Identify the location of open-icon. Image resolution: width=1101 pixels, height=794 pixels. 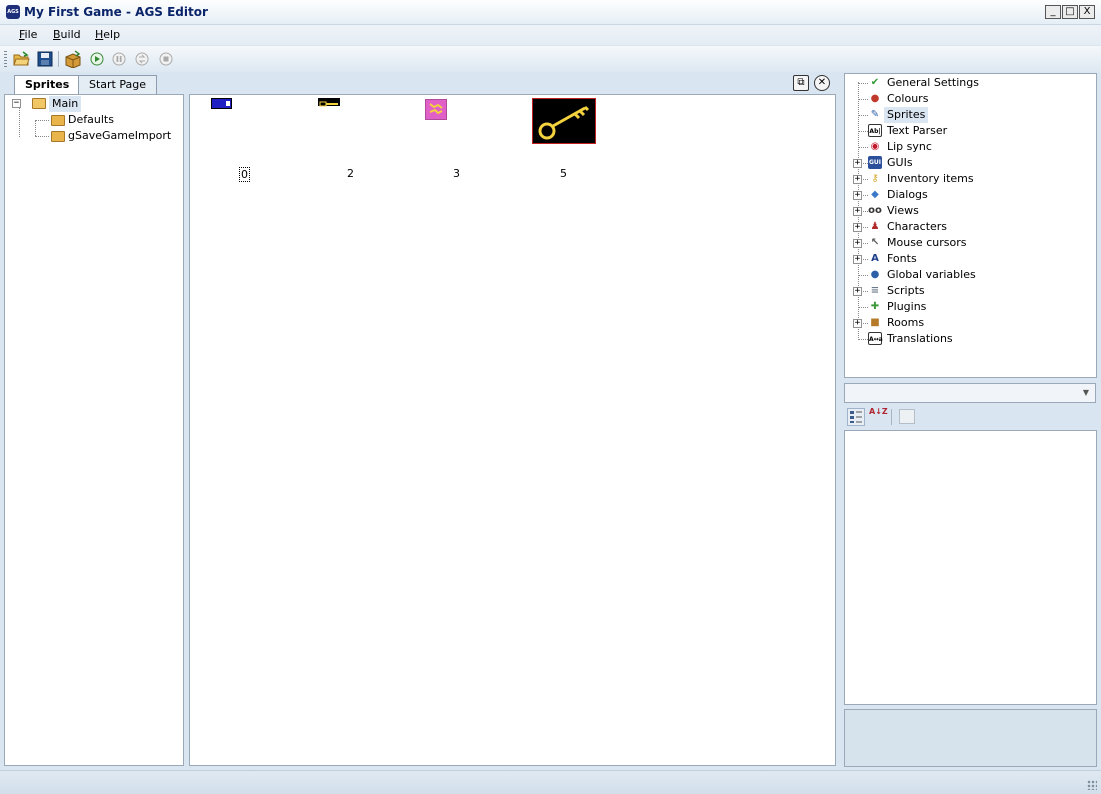
(21, 59).